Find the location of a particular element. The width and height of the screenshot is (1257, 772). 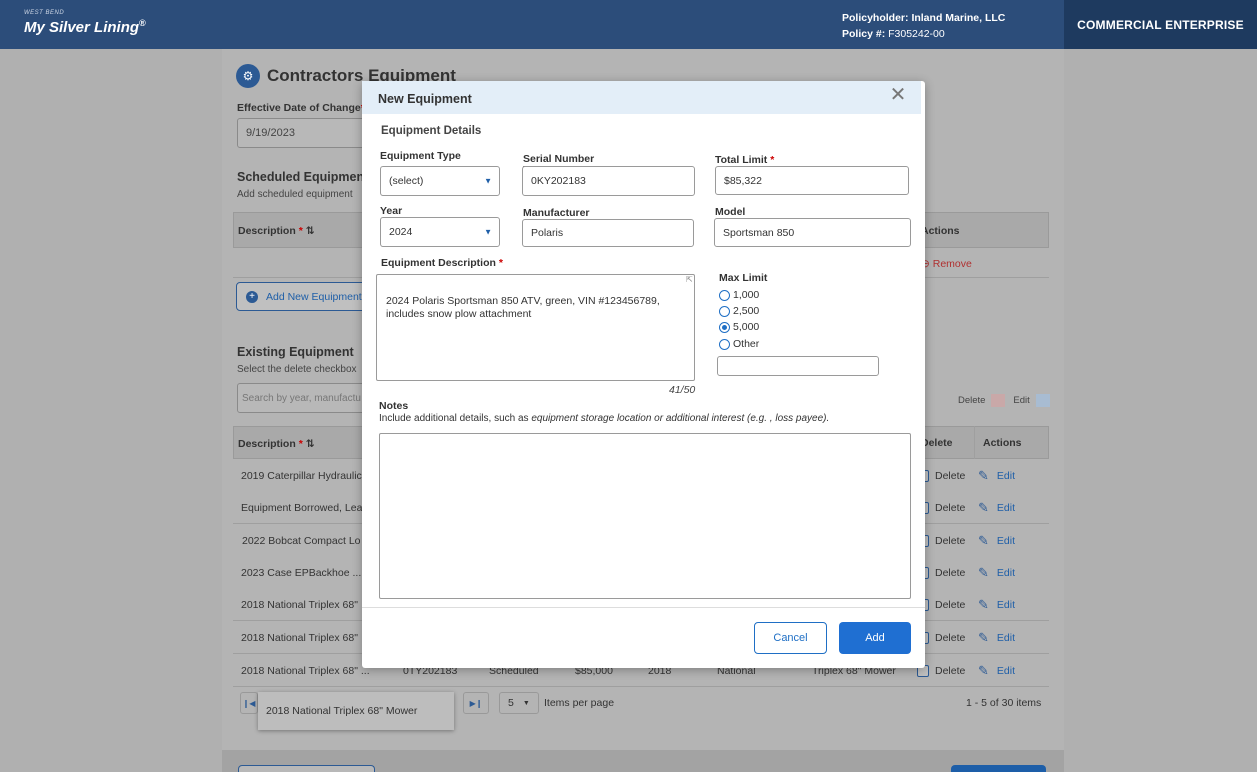

page-size-select: 5 ▼ is located at coordinates (519, 703).